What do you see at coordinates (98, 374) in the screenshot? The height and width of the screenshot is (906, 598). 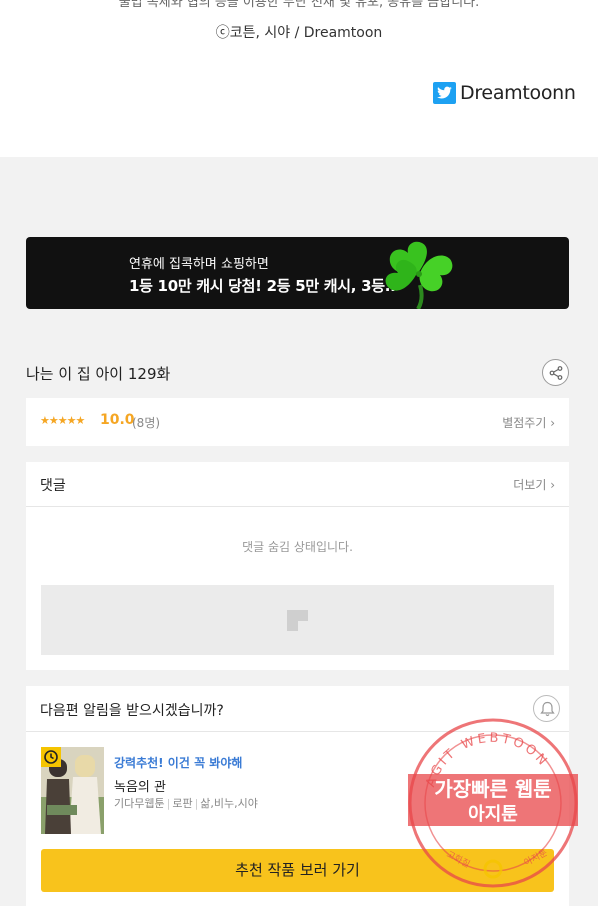 I see `episode-title: 나는 이 집 아이 129화` at bounding box center [98, 374].